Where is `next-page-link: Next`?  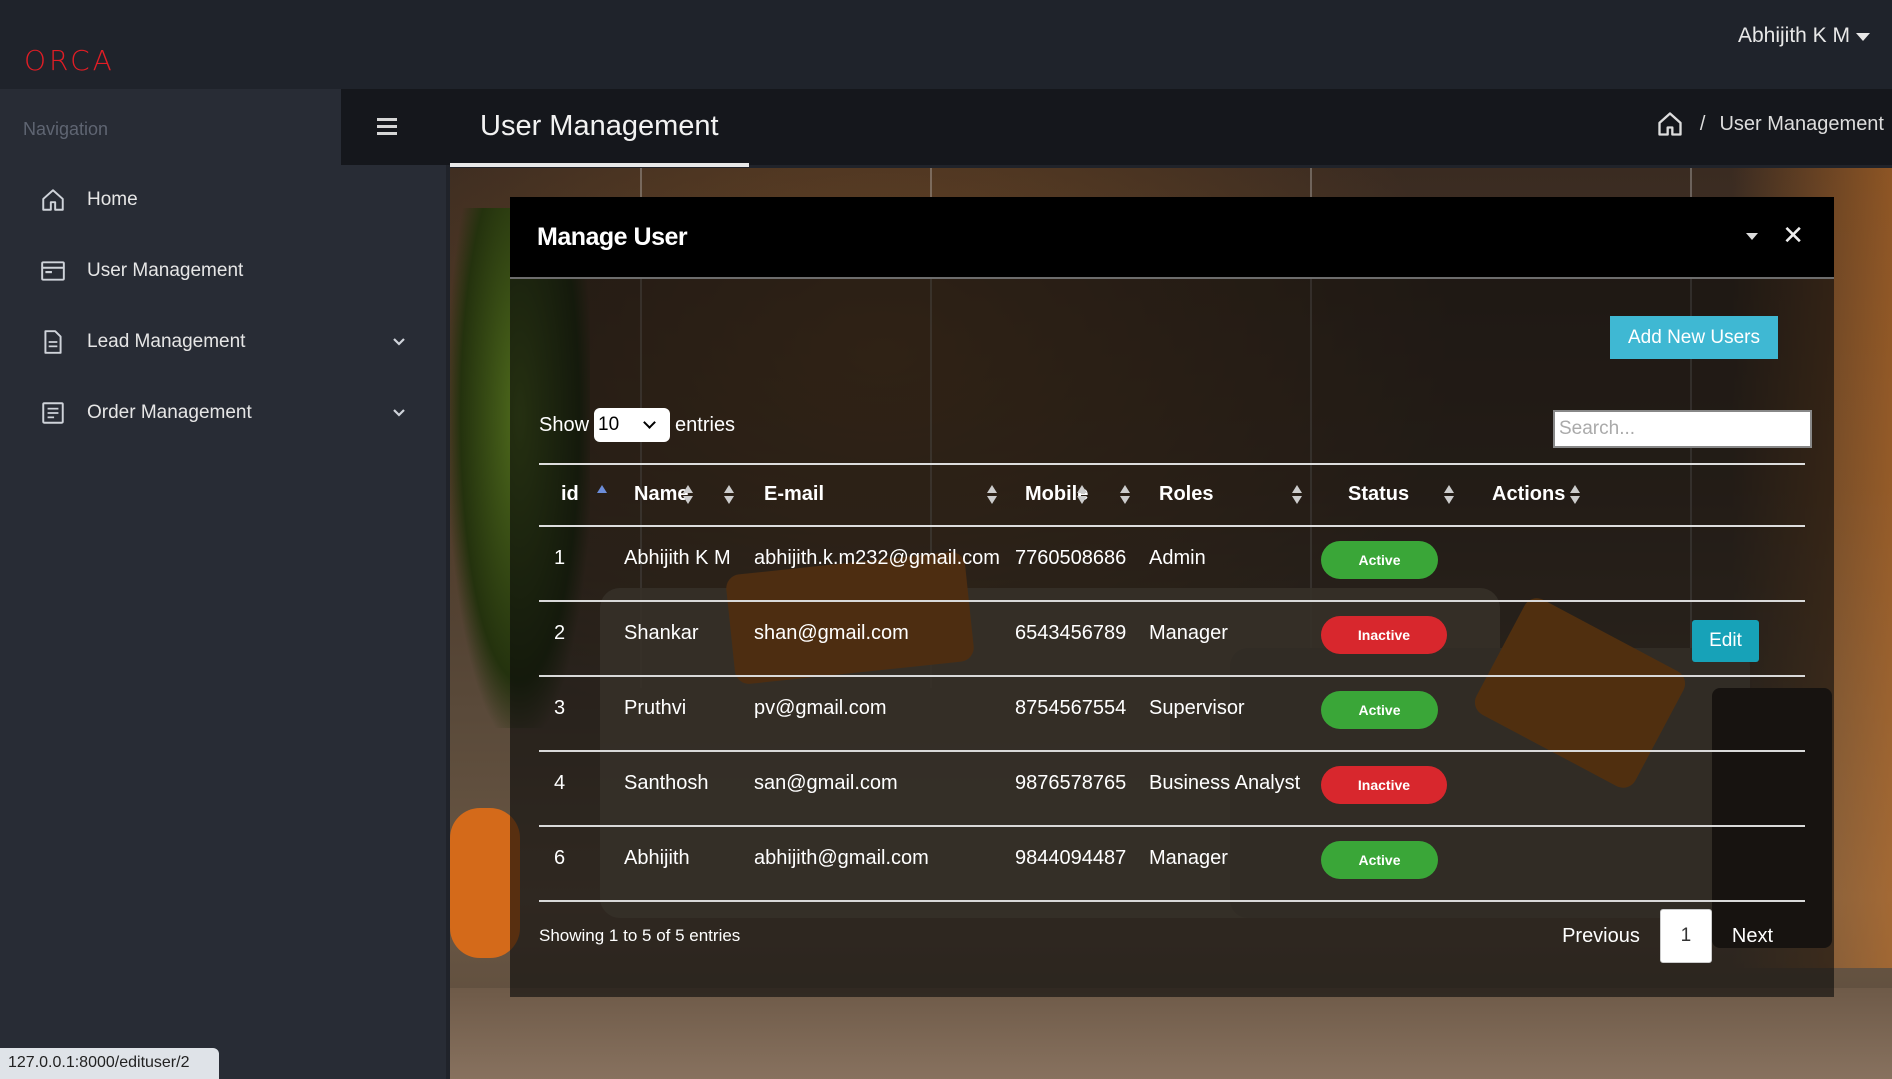
next-page-link: Next is located at coordinates (1752, 936).